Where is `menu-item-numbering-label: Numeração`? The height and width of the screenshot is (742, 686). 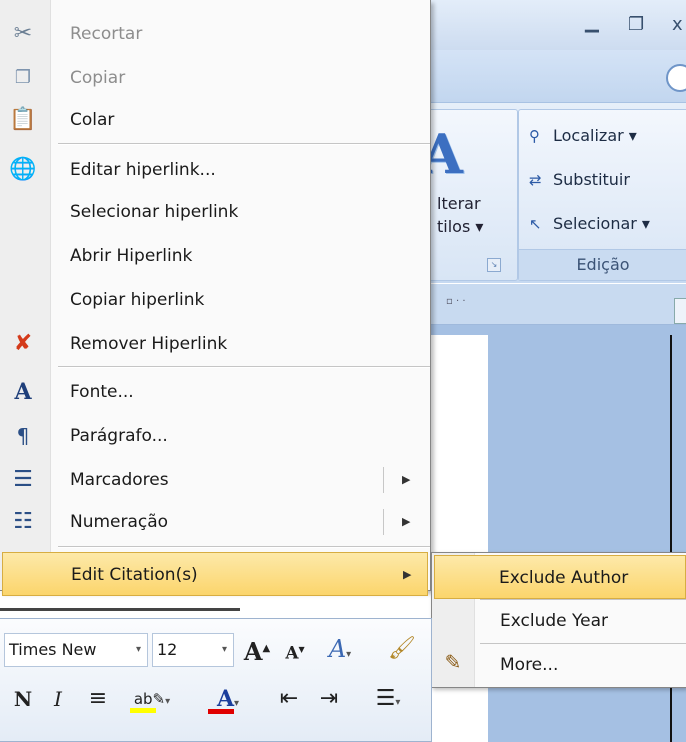
menu-item-numbering-label: Numeração is located at coordinates (119, 522).